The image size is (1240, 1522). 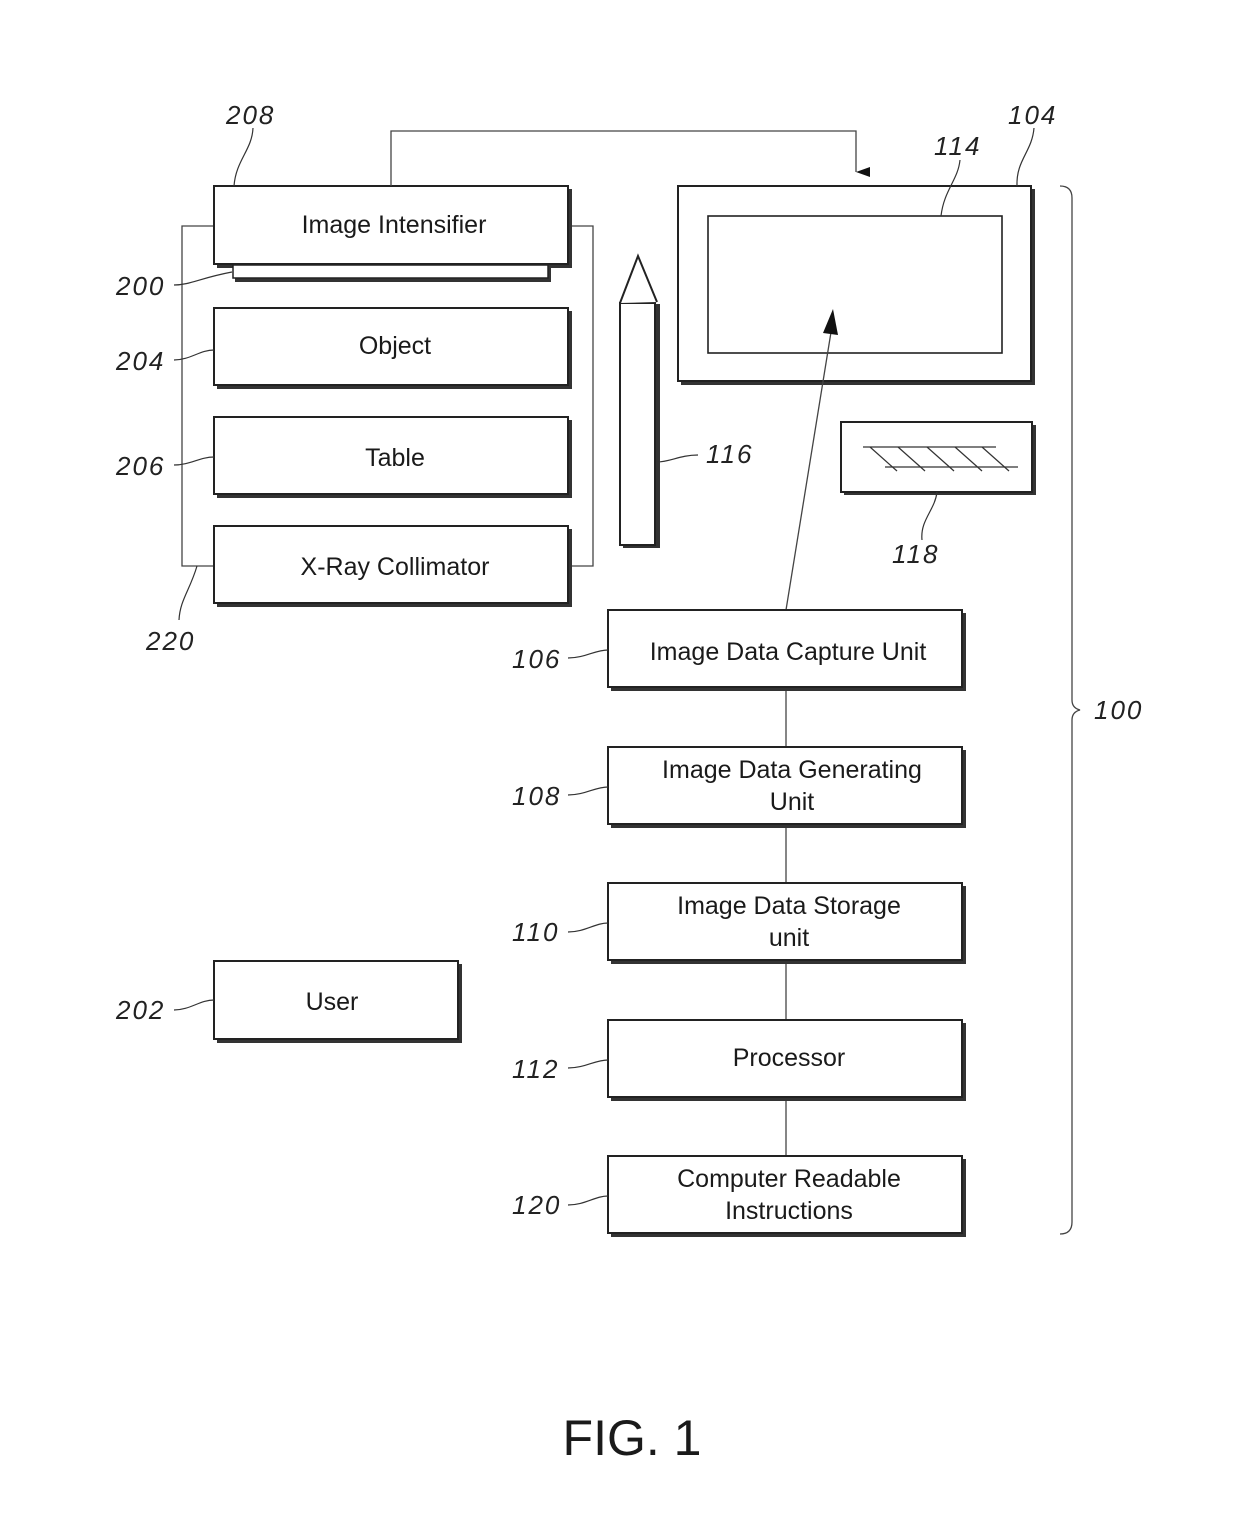 What do you see at coordinates (1032, 115) in the screenshot?
I see `ref-104: 104` at bounding box center [1032, 115].